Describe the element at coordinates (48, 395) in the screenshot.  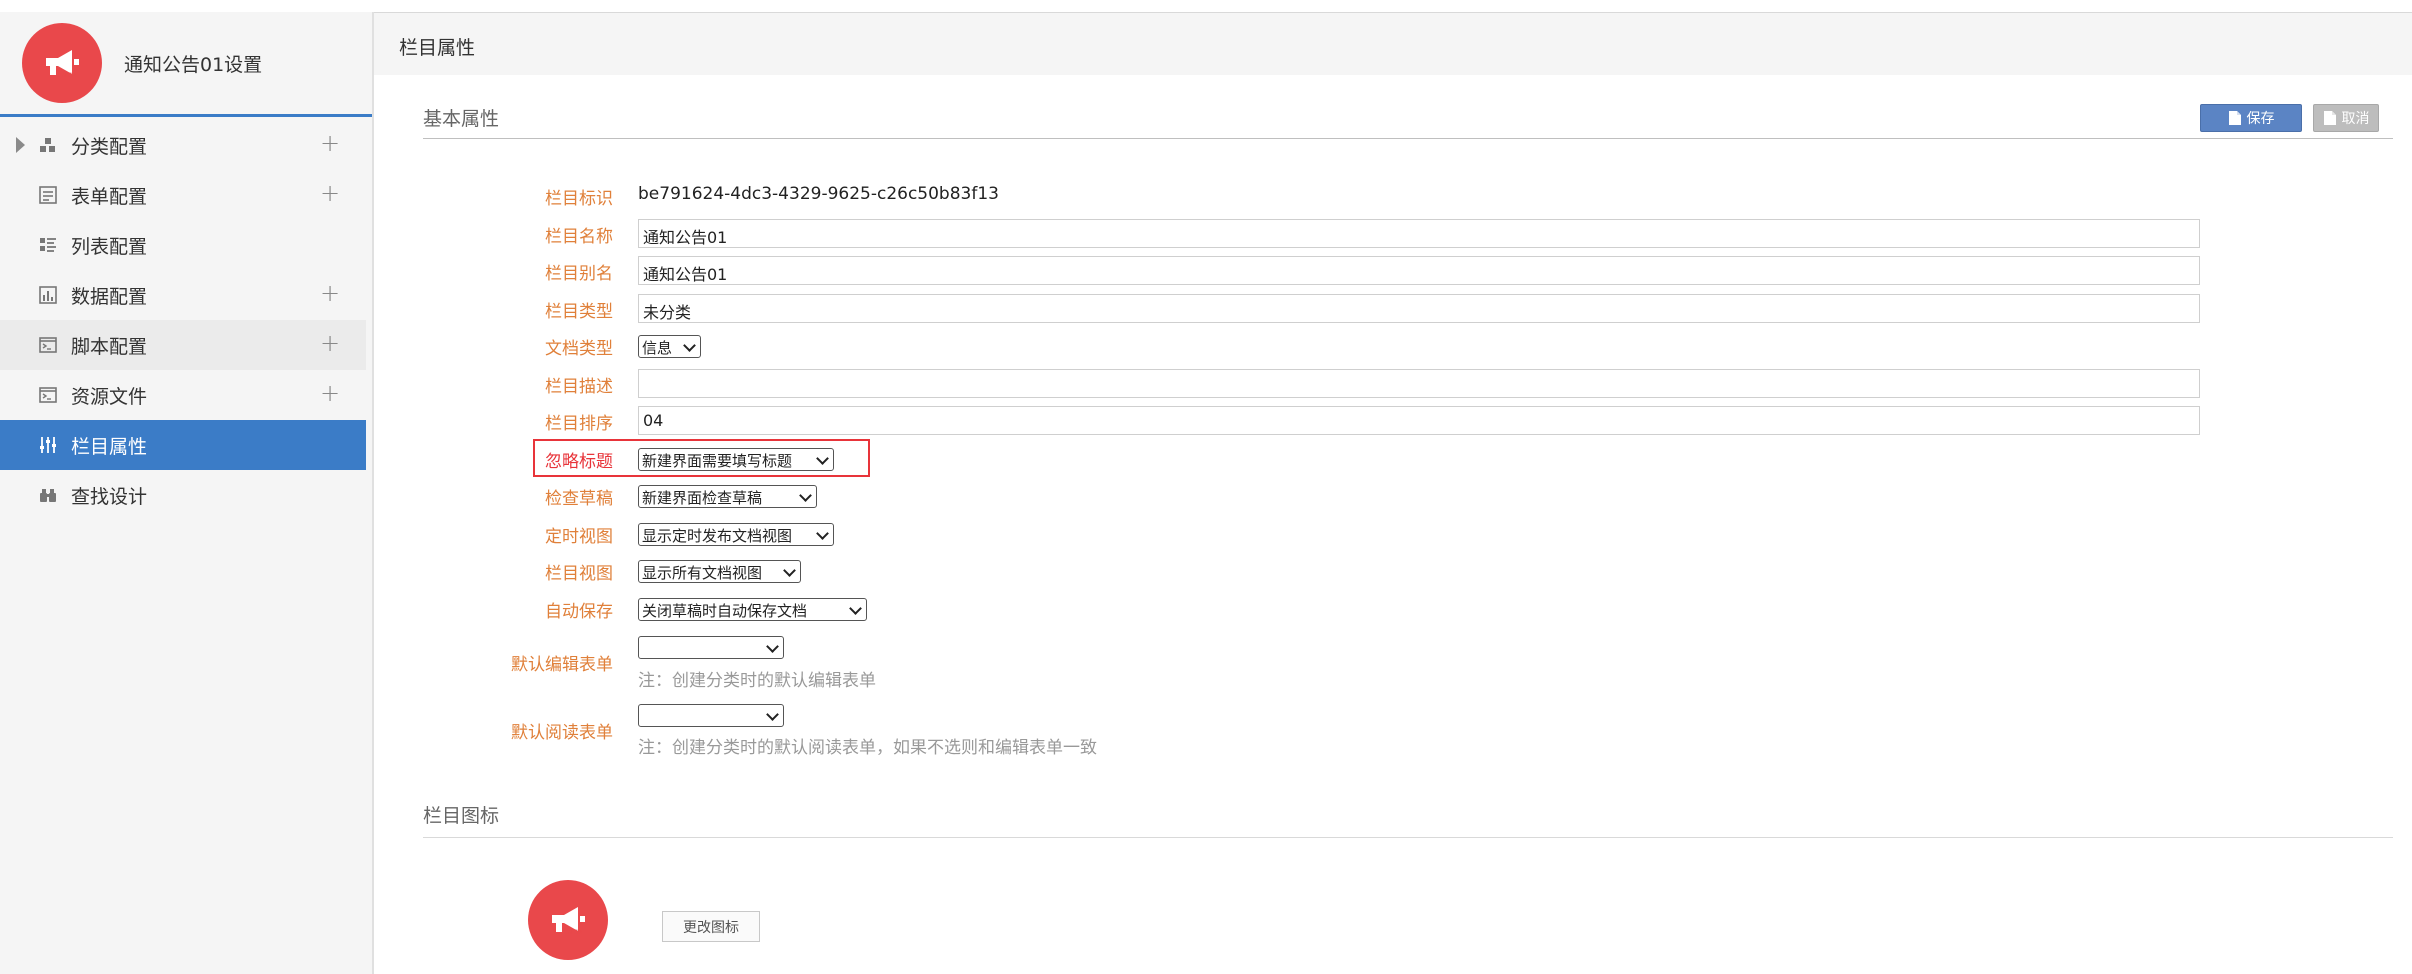
I see `resource-icon` at that location.